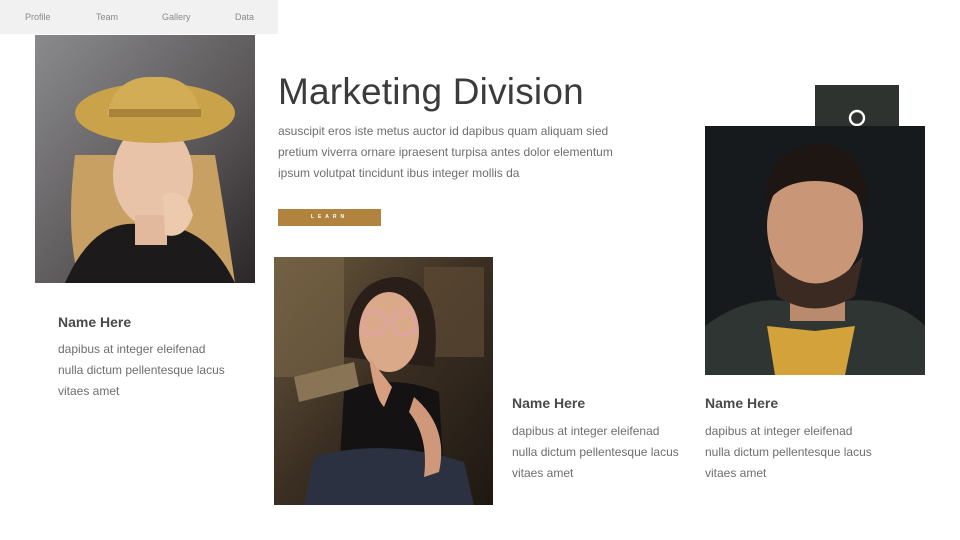  Describe the element at coordinates (107, 17) in the screenshot. I see `nav-item-team: Team` at that location.